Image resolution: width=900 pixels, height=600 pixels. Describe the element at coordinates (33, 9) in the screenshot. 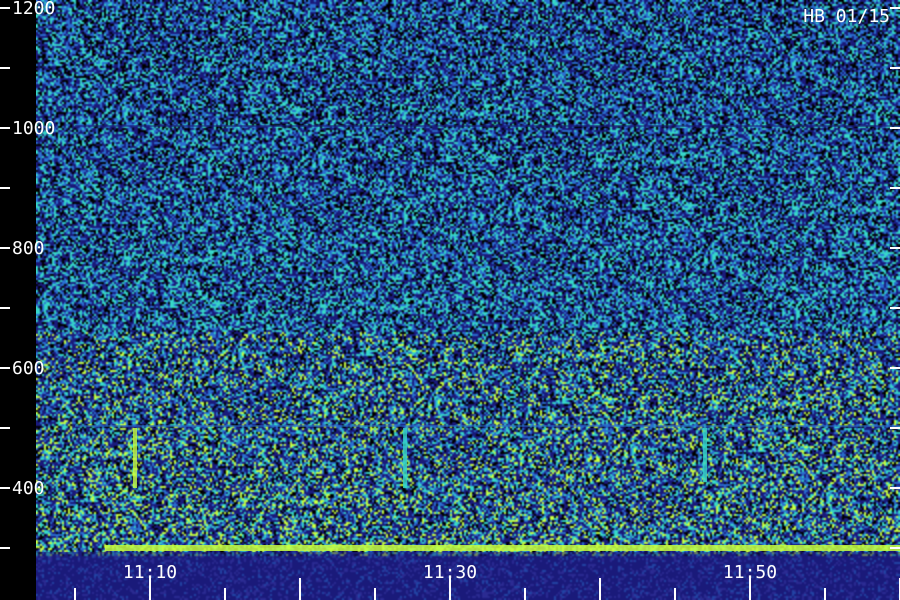

I see `y-tick-label-1200: 1200` at that location.